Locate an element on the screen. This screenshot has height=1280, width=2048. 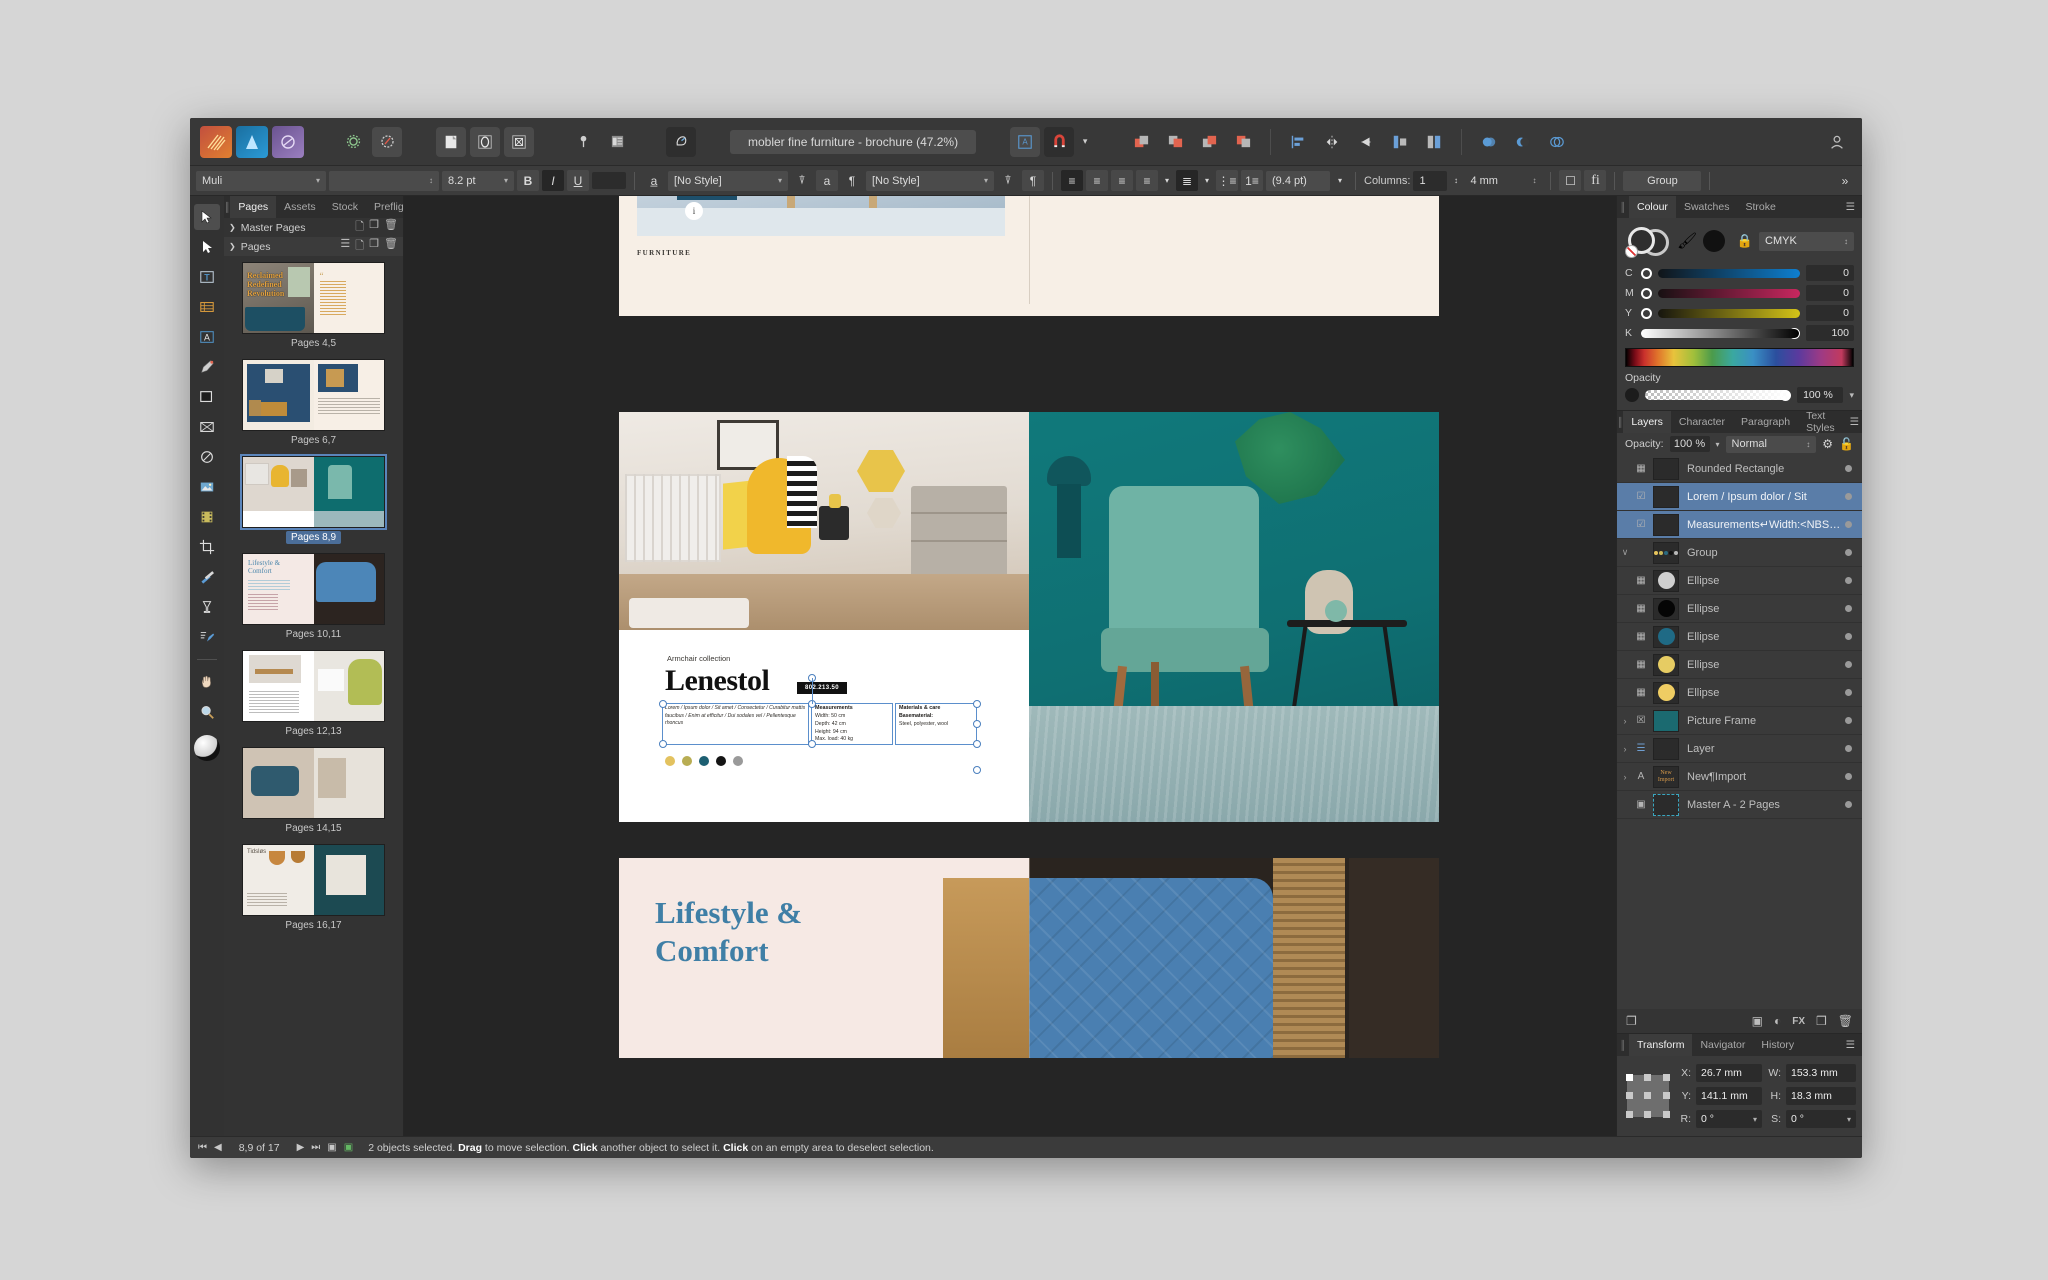
adjustment-icon: ◐ is located at coordinates (1777, 1021).